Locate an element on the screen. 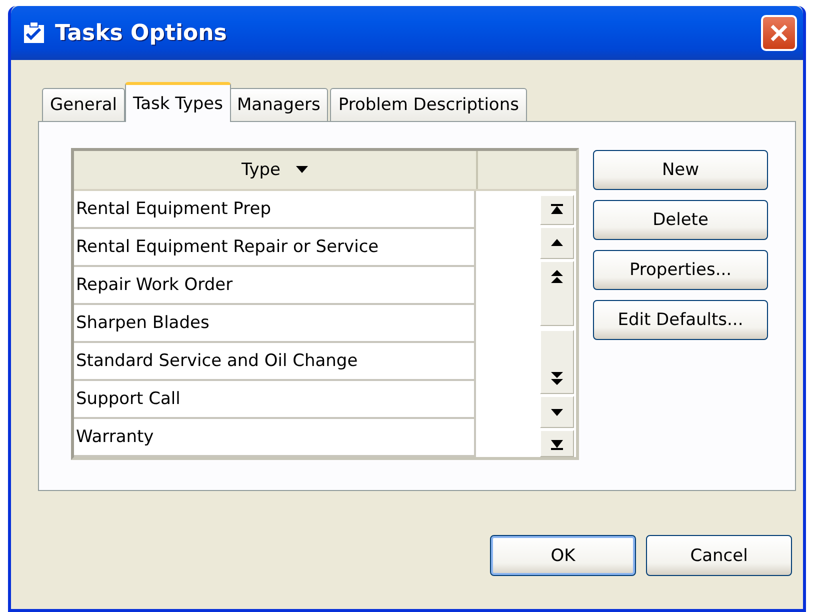 The width and height of the screenshot is (814, 612). tab: Managers is located at coordinates (278, 105).